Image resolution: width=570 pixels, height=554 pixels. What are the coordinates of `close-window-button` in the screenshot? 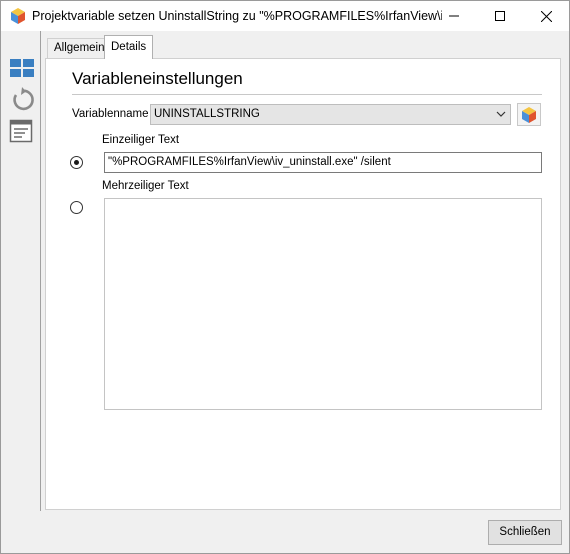 It's located at (546, 16).